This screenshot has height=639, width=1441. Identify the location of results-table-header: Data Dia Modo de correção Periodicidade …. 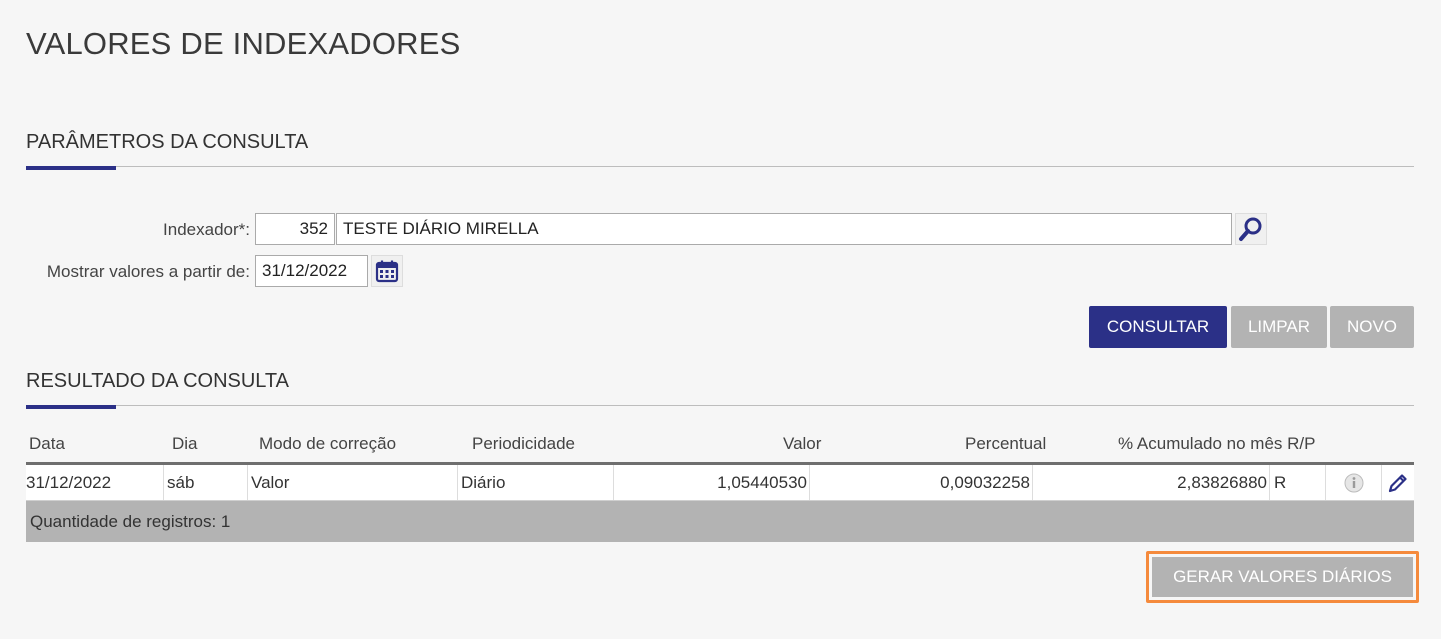
(720, 445).